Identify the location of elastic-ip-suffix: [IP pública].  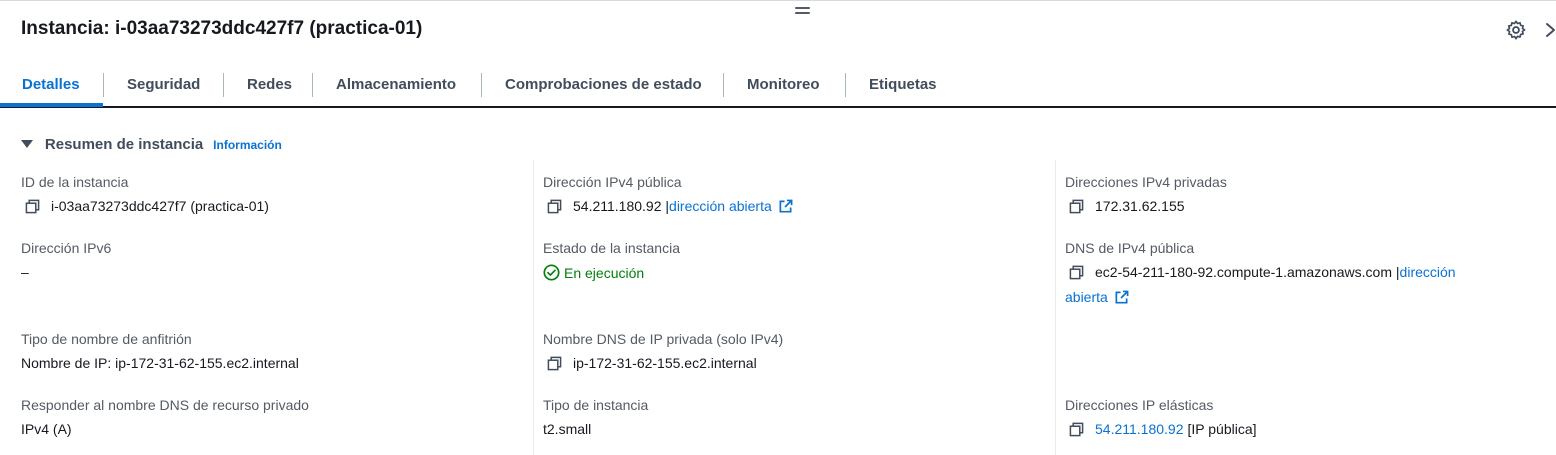
(1222, 429).